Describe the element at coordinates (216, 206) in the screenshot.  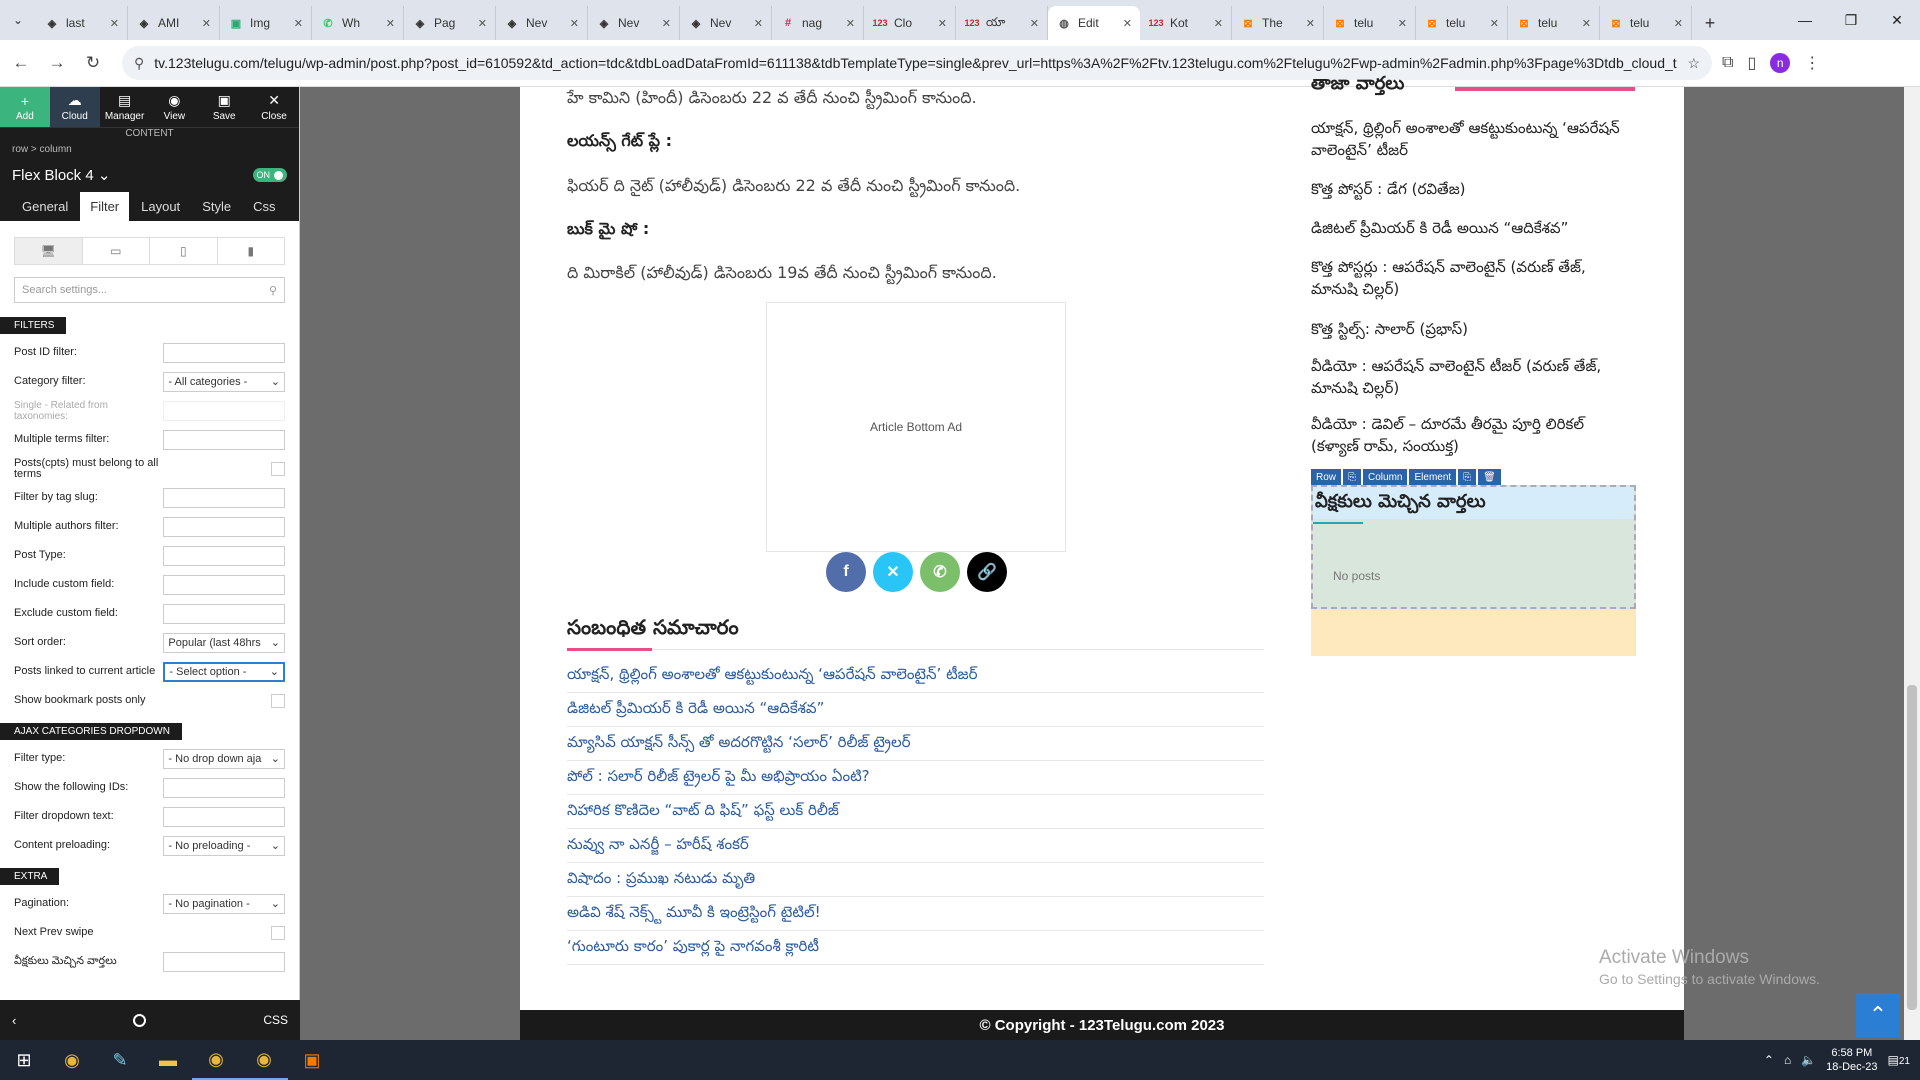
I see `tab-style: Style` at that location.